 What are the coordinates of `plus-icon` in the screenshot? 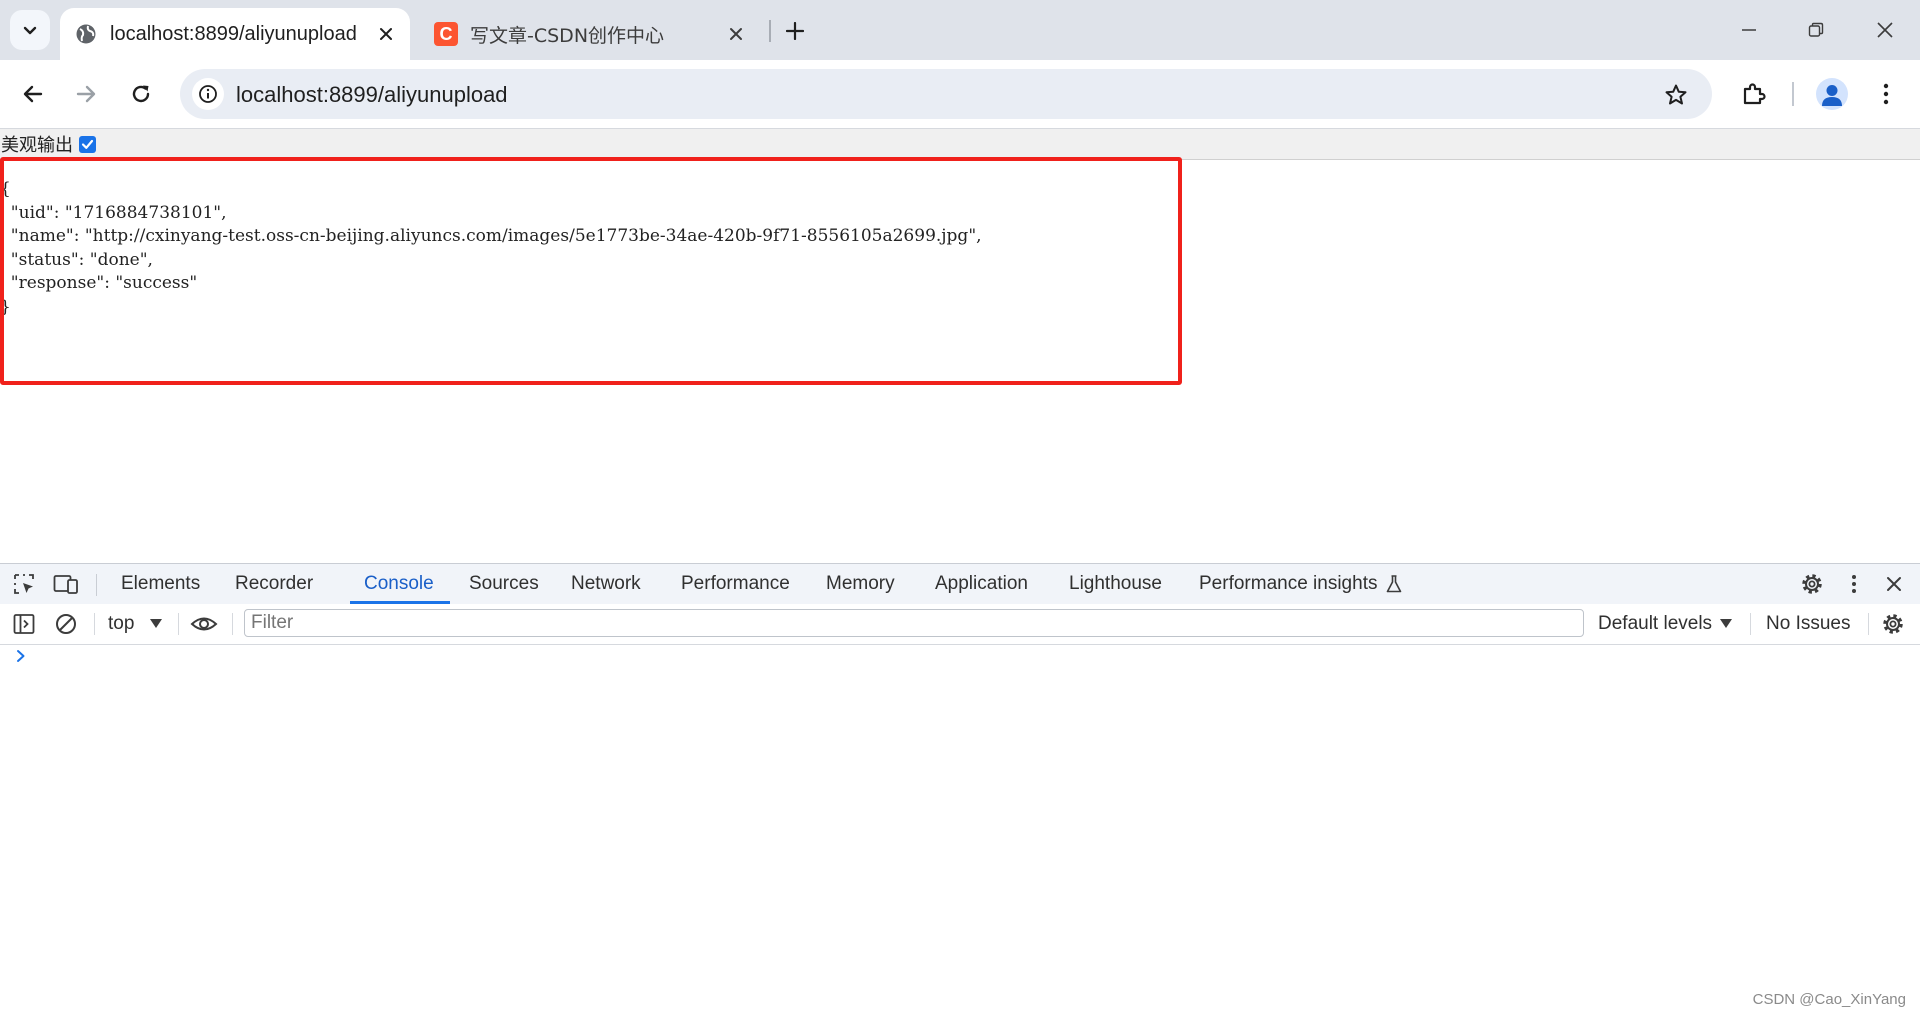 It's located at (795, 31).